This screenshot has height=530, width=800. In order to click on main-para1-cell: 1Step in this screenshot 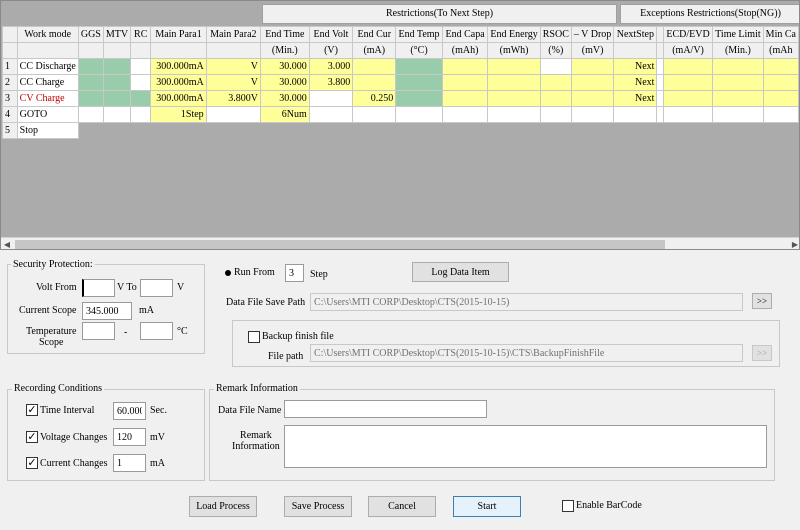, I will do `click(178, 114)`.